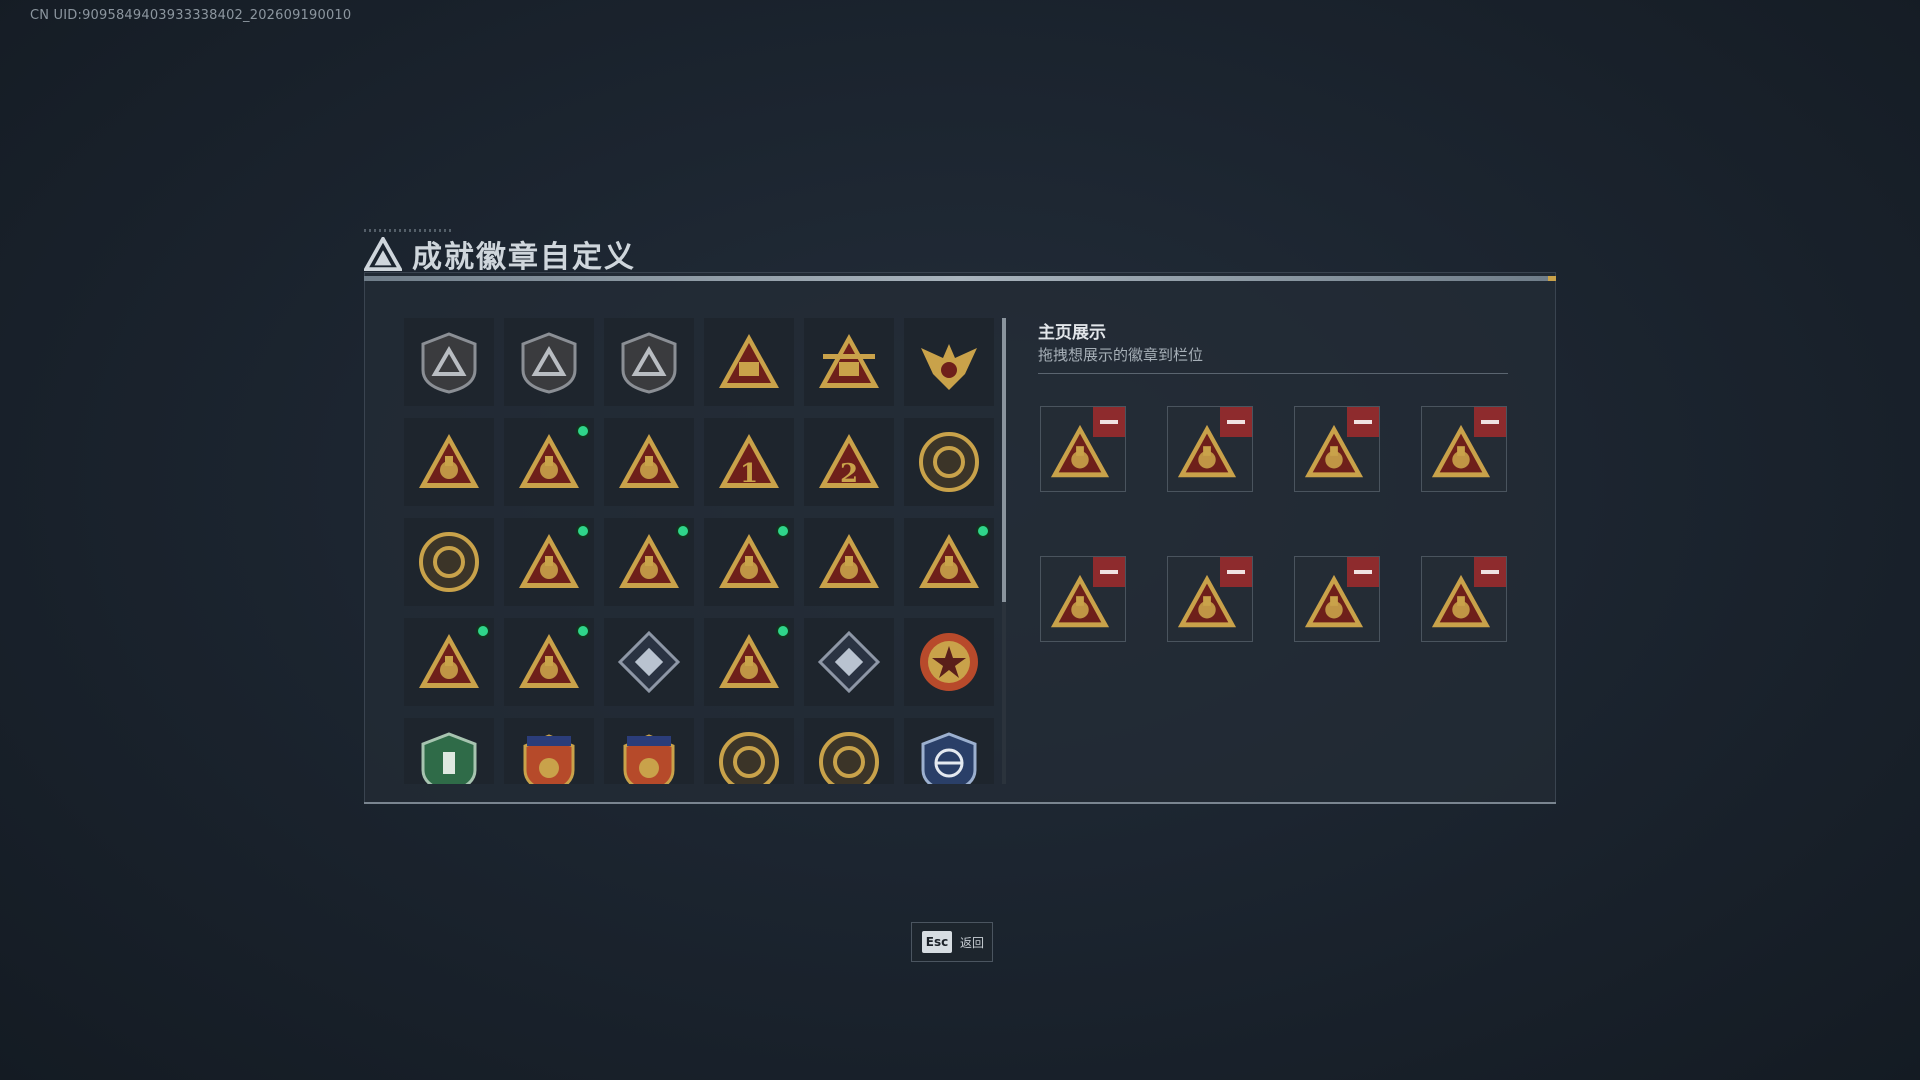 This screenshot has width=1920, height=1080. I want to click on triangle-number-one-icon: 1, so click(749, 461).